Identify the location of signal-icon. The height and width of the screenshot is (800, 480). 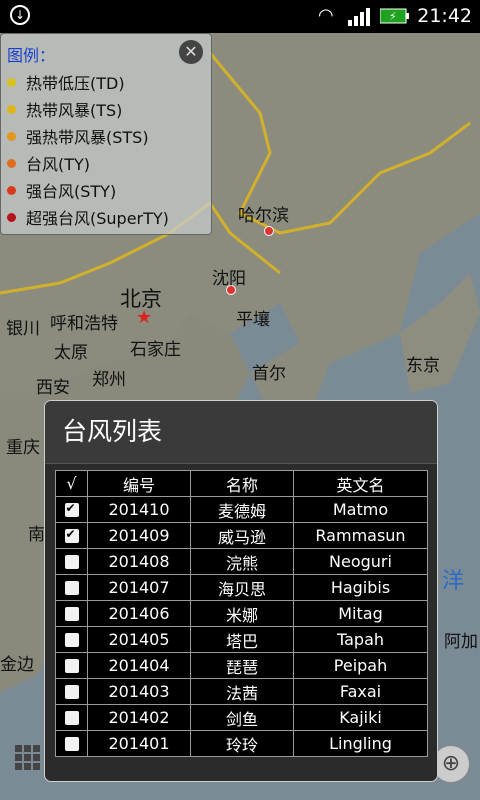
(361, 17).